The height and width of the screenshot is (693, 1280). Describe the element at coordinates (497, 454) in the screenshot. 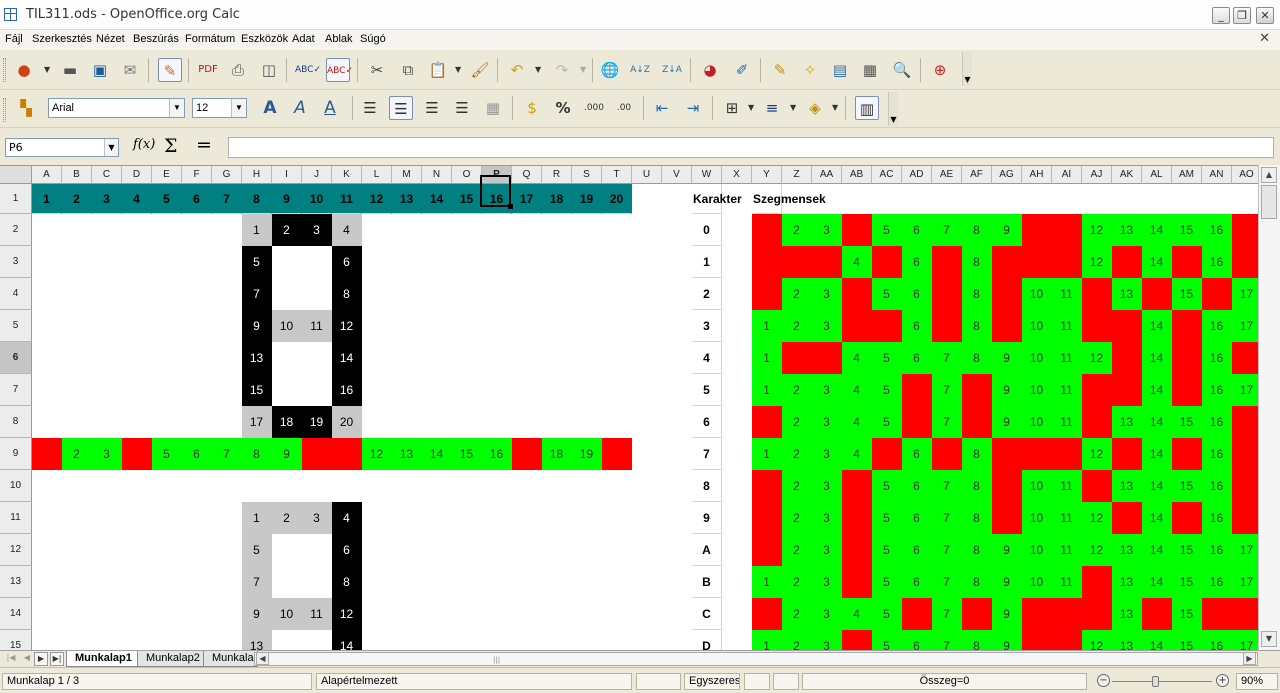

I see `cell-P9: 16` at that location.